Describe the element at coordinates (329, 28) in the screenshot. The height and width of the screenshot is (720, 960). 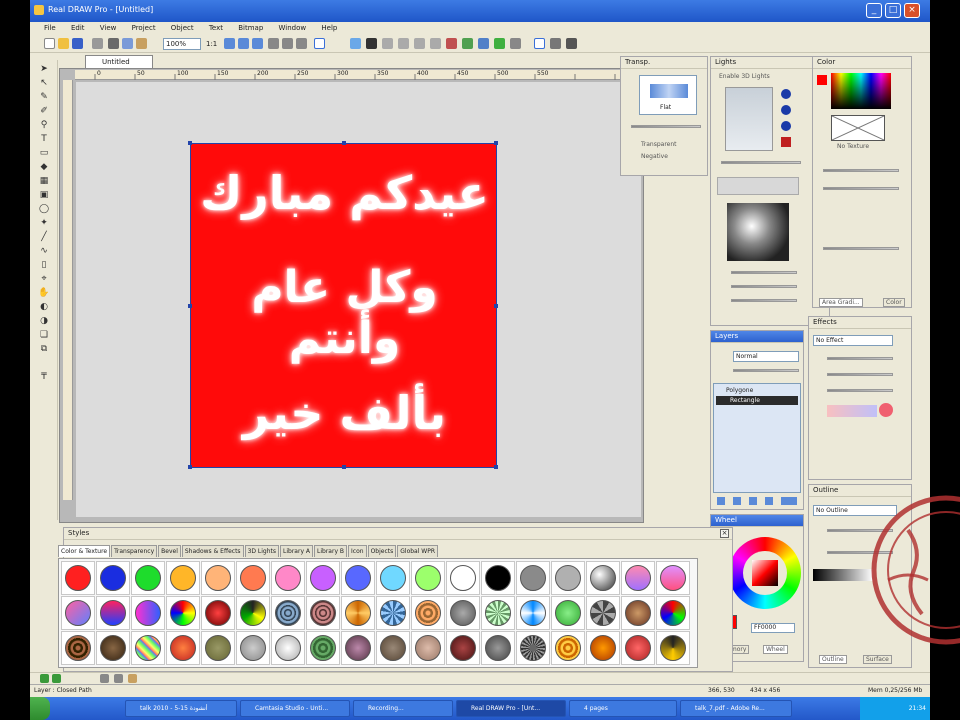
I see `menu-help: Help` at that location.